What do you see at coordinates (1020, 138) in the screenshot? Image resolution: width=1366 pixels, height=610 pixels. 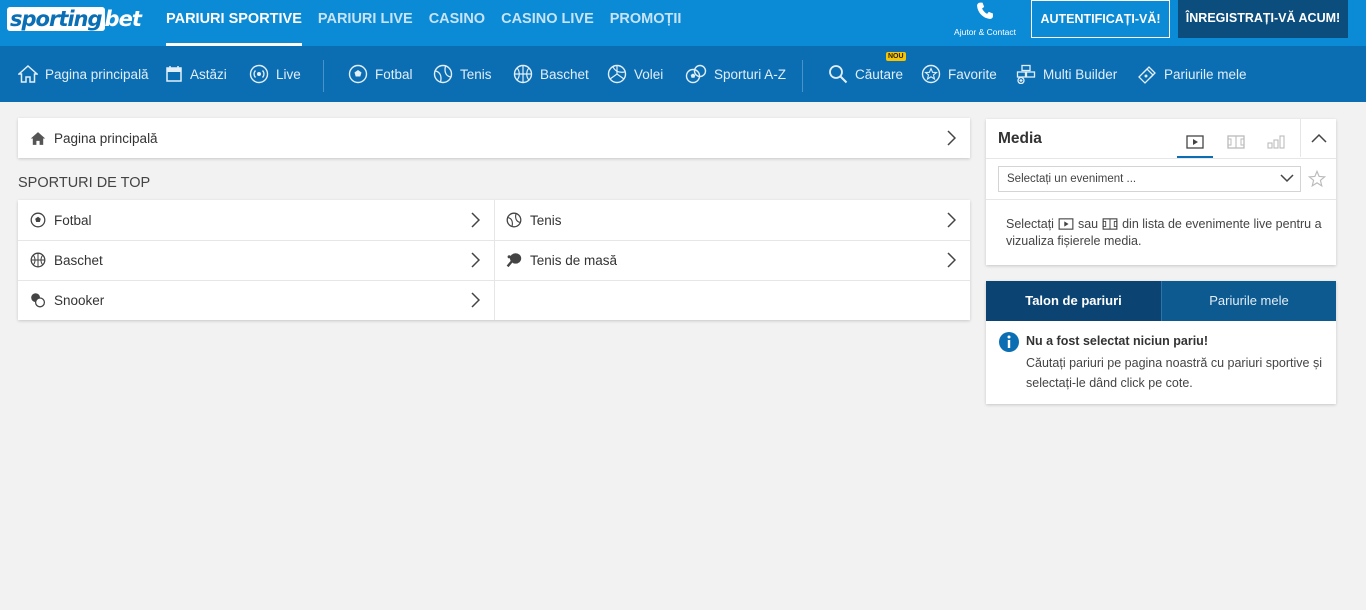 I see `media-title: Media` at bounding box center [1020, 138].